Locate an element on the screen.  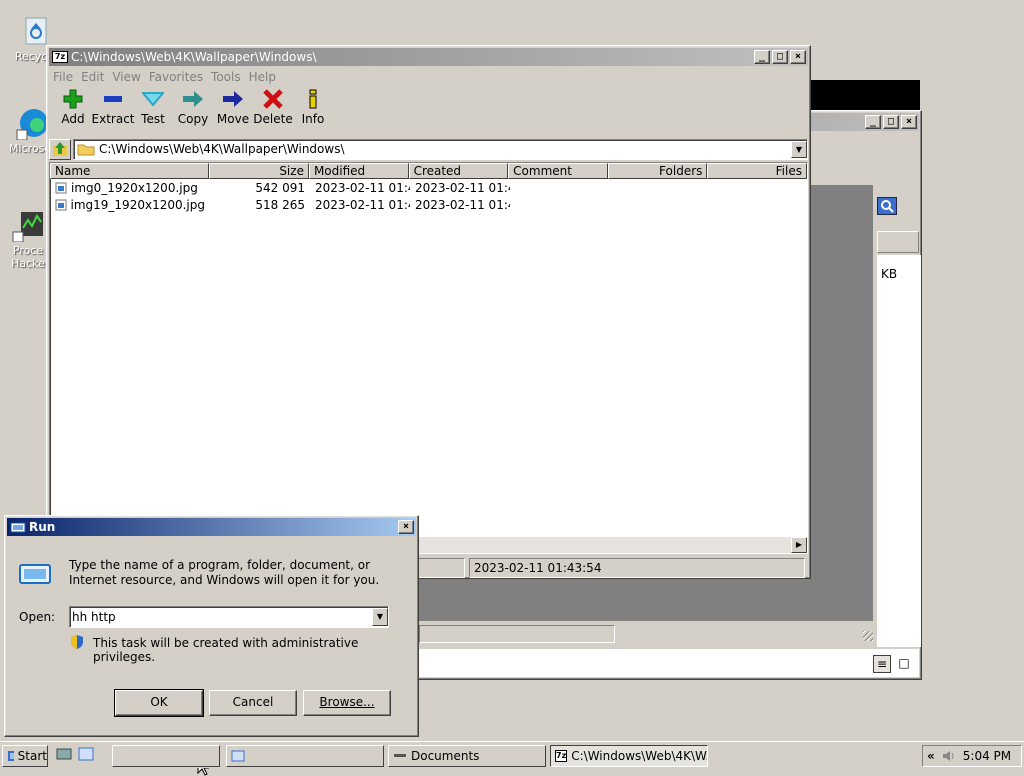
menu-favorites: Favorites is located at coordinates (178, 77).